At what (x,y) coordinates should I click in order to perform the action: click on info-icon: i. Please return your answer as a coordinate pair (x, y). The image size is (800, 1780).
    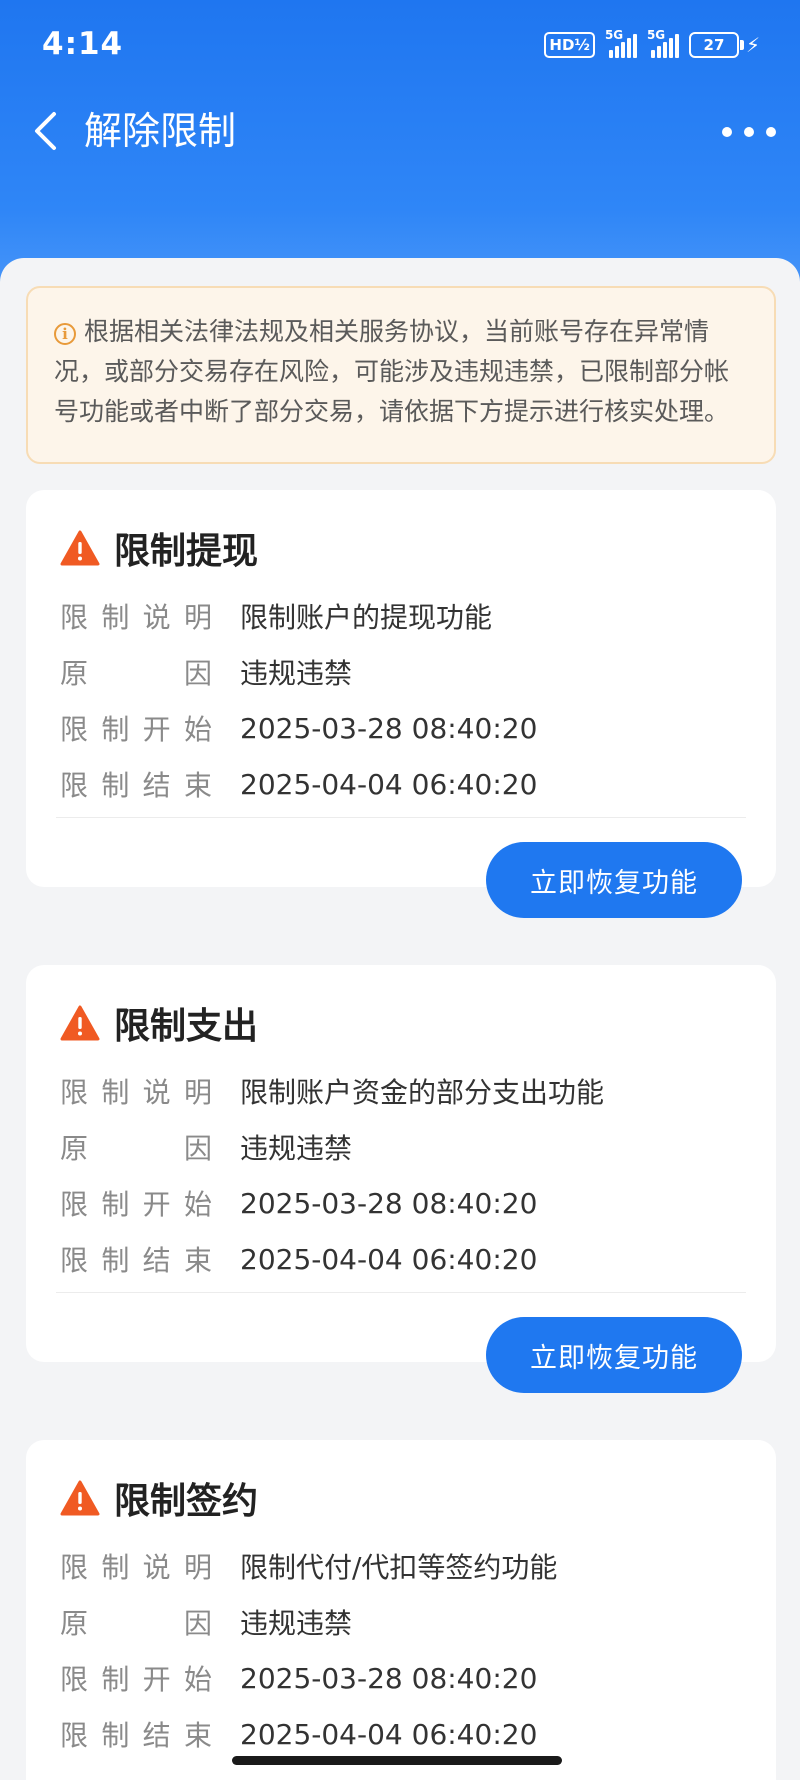
    Looking at the image, I should click on (65, 334).